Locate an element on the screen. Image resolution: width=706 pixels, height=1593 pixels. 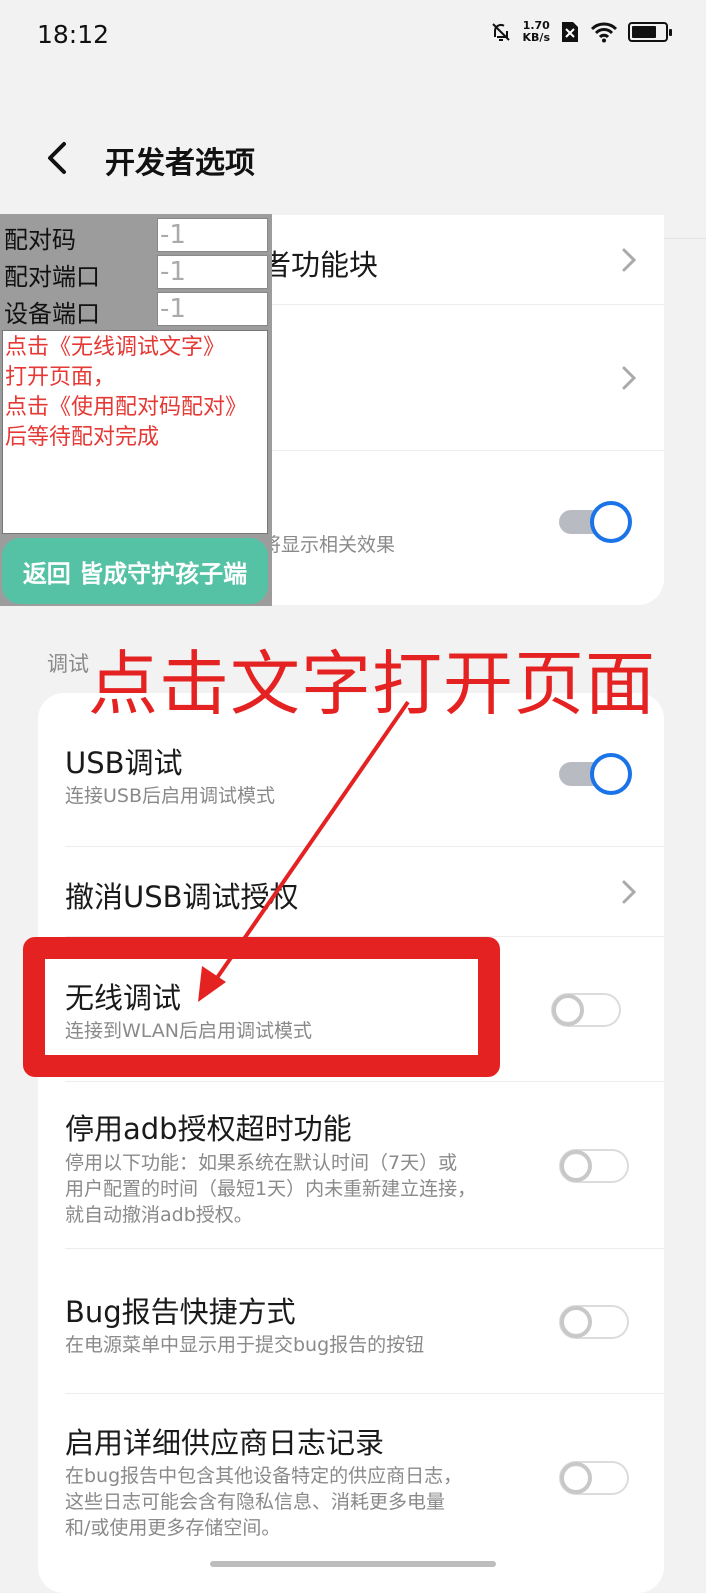
return-button: 返回 皆成守护孩子端 is located at coordinates (135, 571).